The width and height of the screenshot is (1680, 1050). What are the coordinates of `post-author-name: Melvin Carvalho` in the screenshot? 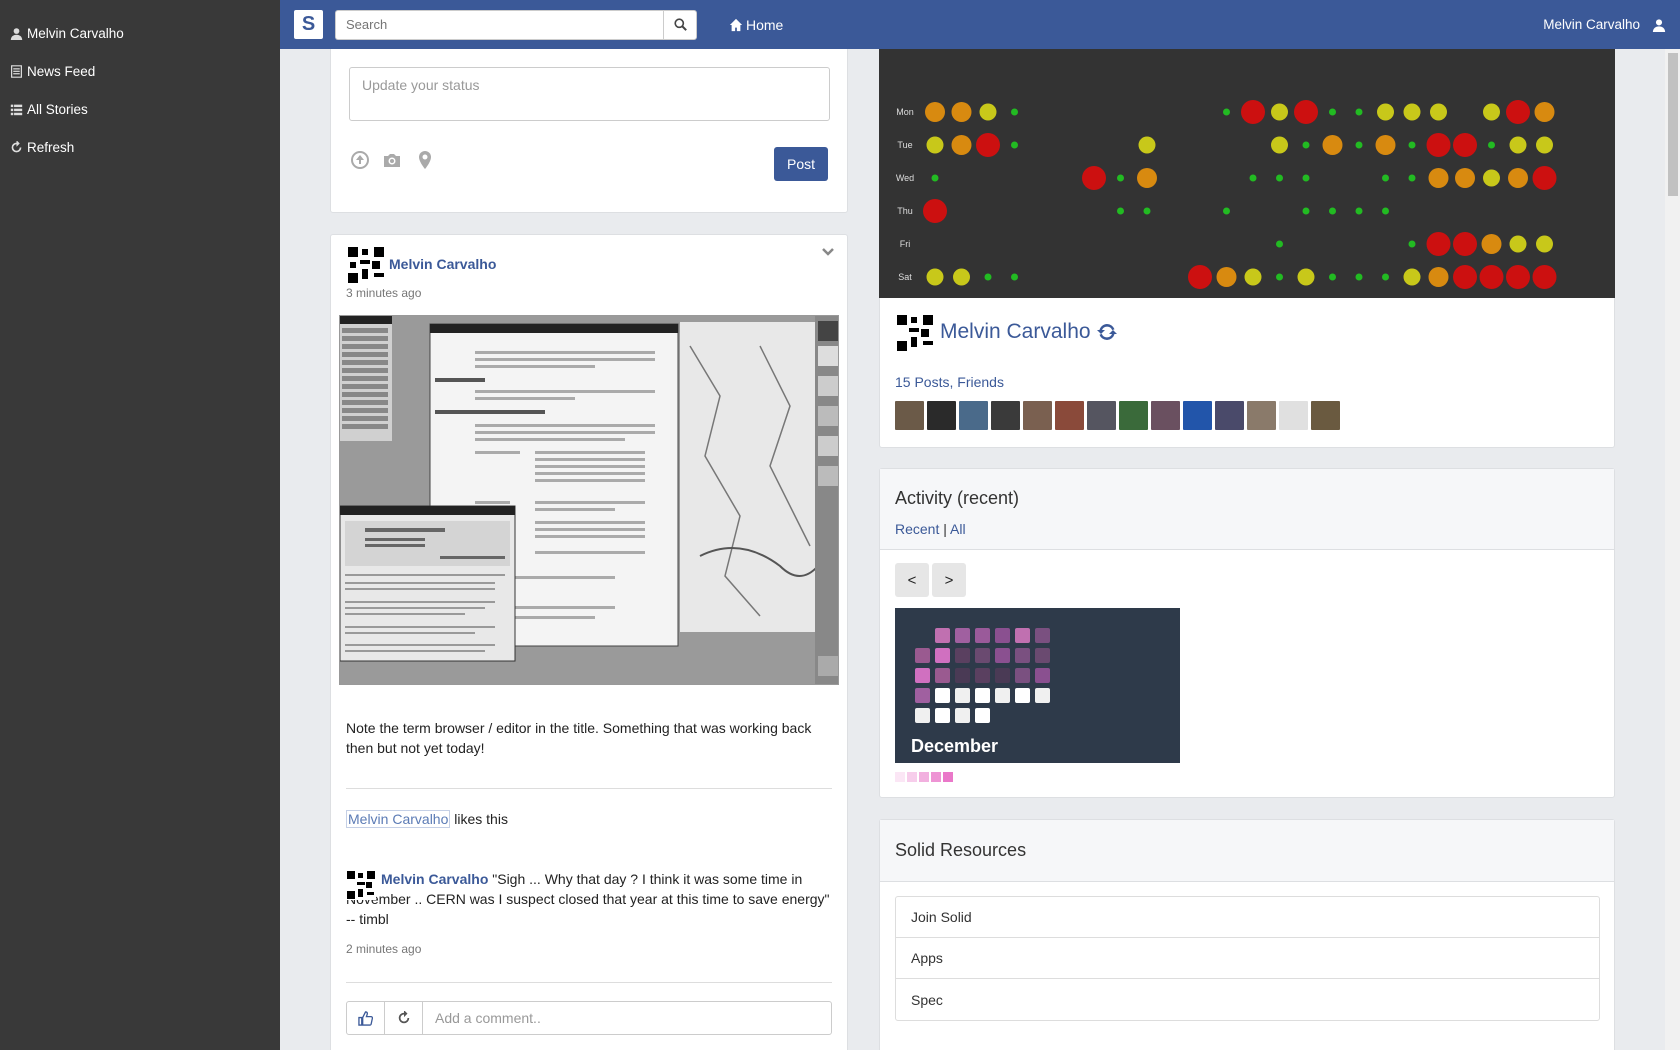 It's located at (442, 264).